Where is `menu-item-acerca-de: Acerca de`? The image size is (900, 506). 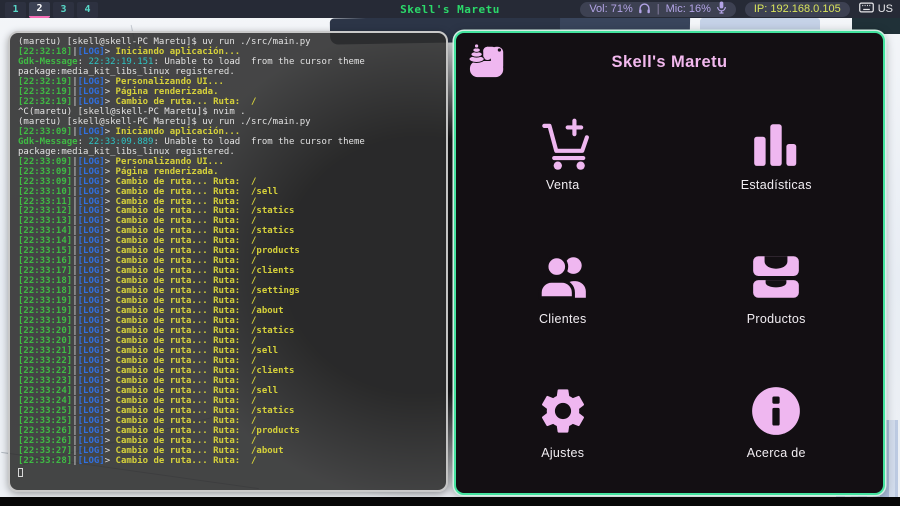 menu-item-acerca-de: Acerca de is located at coordinates (776, 422).